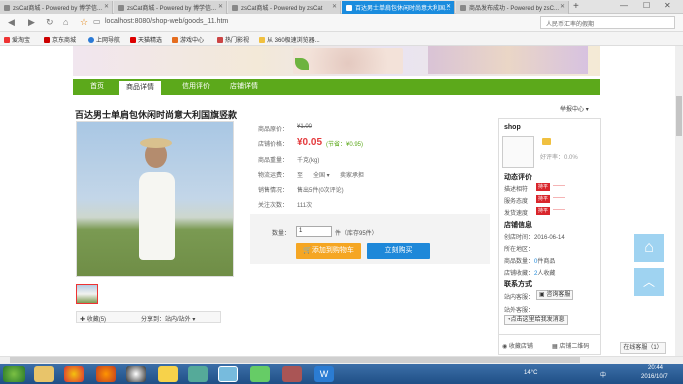  Describe the element at coordinates (549, 343) in the screenshot. I see `shop-footer: ◉ 收藏店铺 ▦ 店铺二维码` at that location.